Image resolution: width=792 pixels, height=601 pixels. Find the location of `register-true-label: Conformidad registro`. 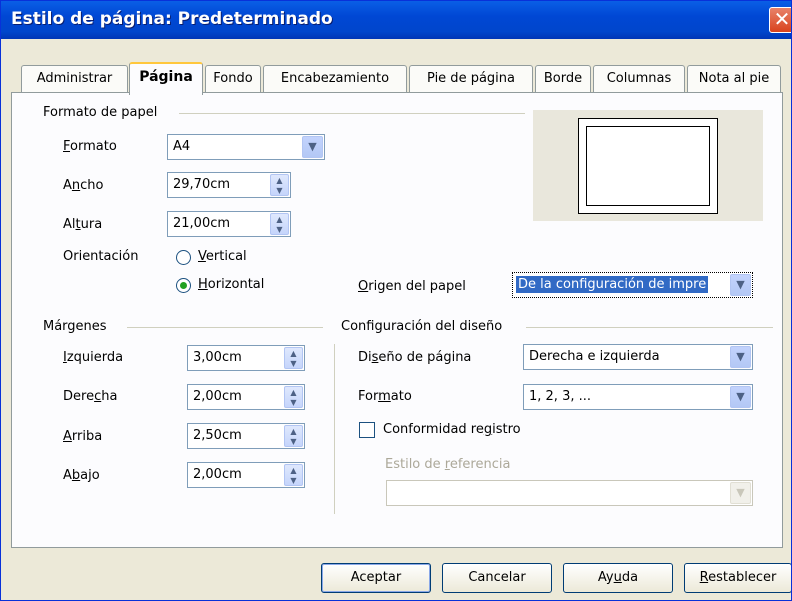

register-true-label: Conformidad registro is located at coordinates (452, 429).